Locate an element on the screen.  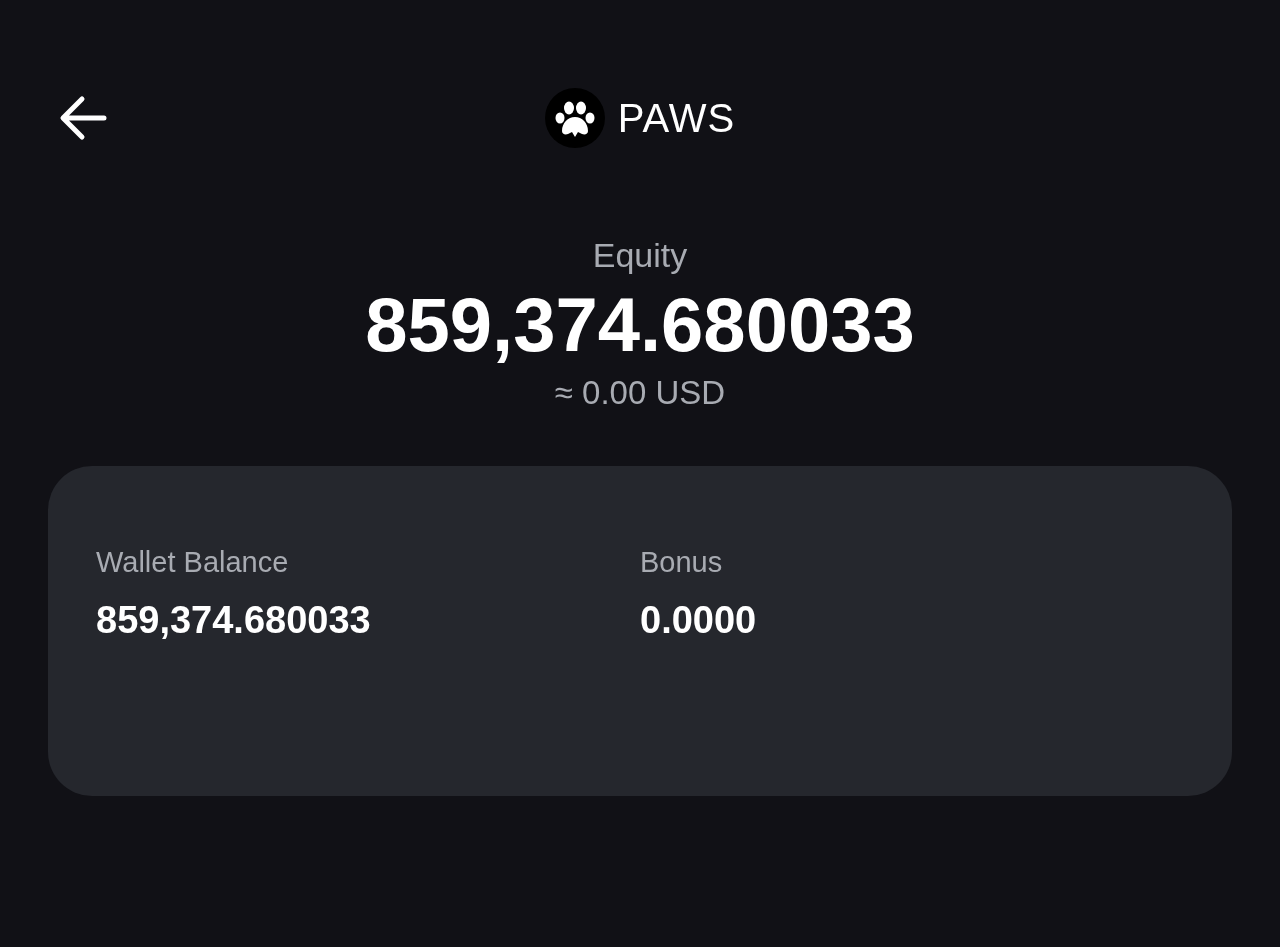
stat-value: 0.0000 is located at coordinates (699, 620).